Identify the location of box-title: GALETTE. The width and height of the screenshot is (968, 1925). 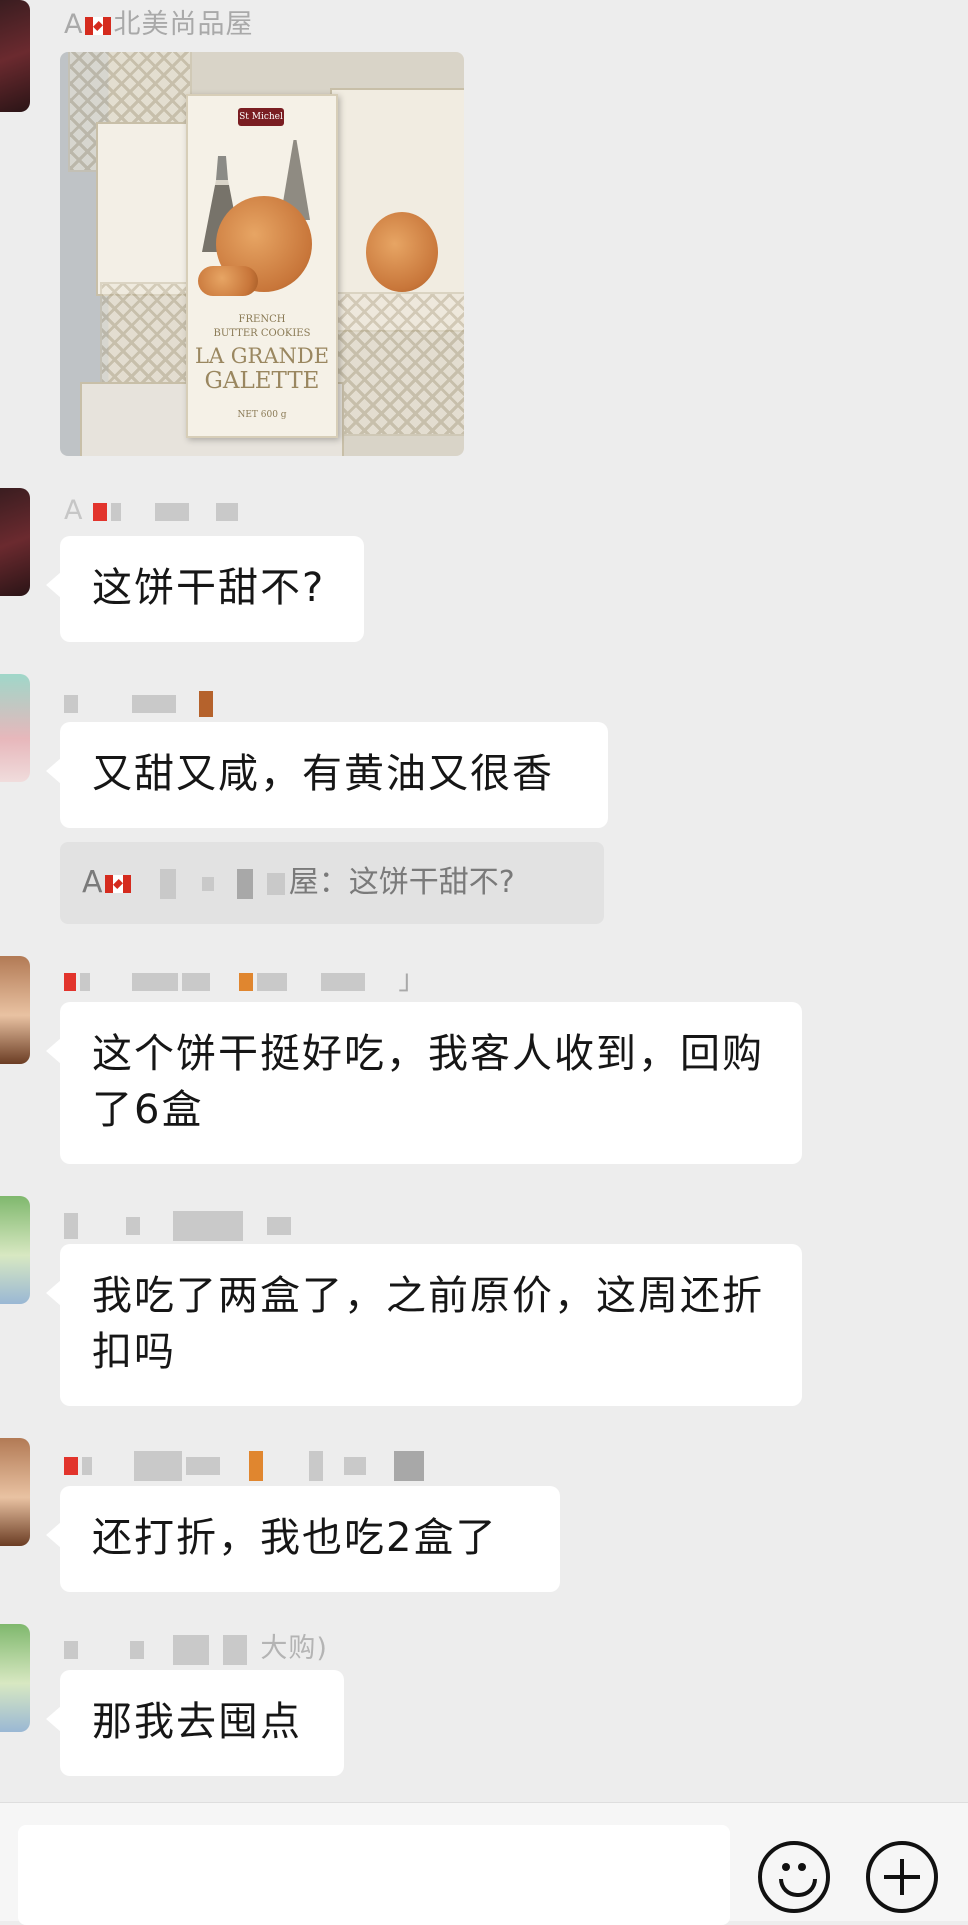
(262, 381).